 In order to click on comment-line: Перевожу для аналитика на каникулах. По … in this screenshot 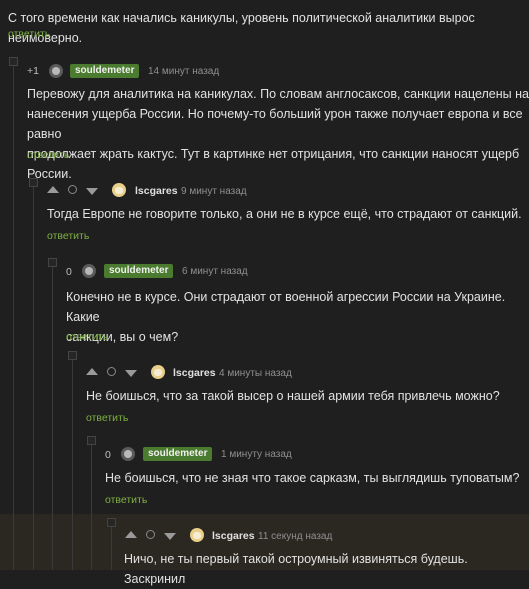, I will do `click(278, 94)`.